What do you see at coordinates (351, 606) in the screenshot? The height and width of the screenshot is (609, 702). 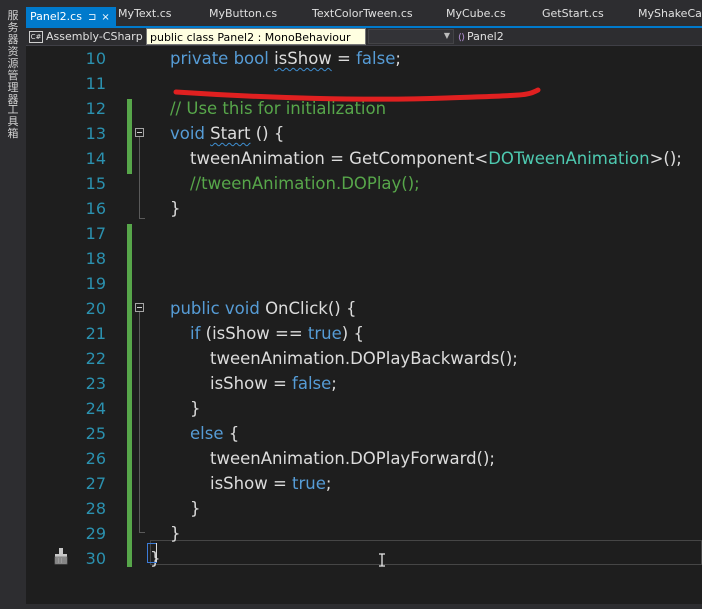 I see `bottom-status-strip` at bounding box center [351, 606].